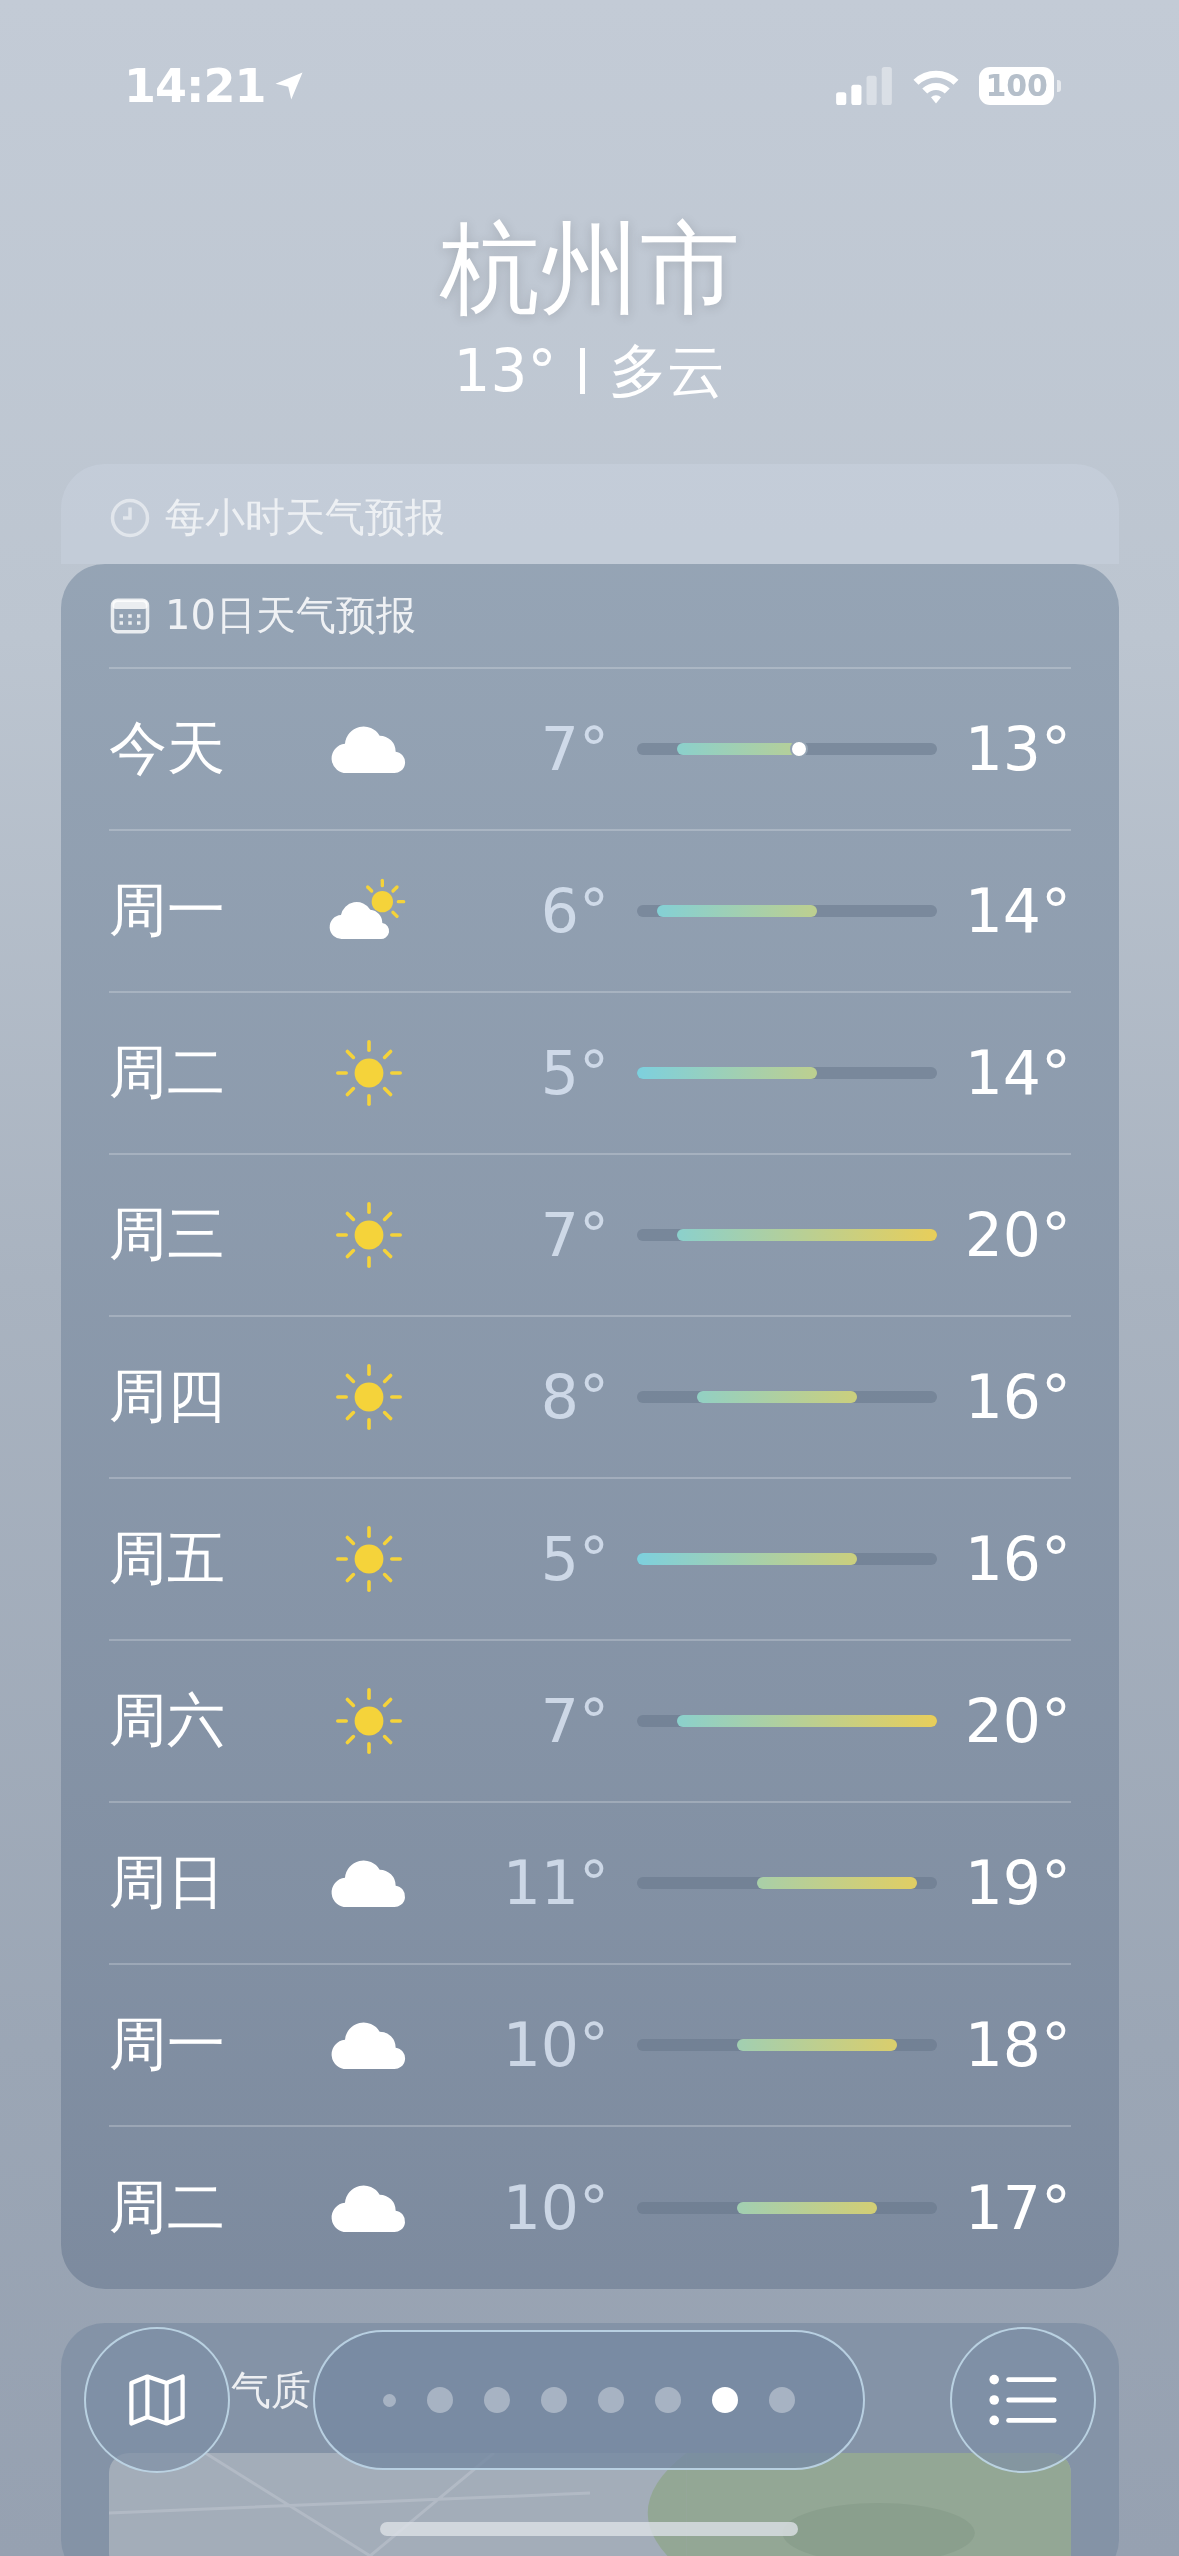 This screenshot has width=1179, height=2556. What do you see at coordinates (167, 748) in the screenshot?
I see `day-label: 今天` at bounding box center [167, 748].